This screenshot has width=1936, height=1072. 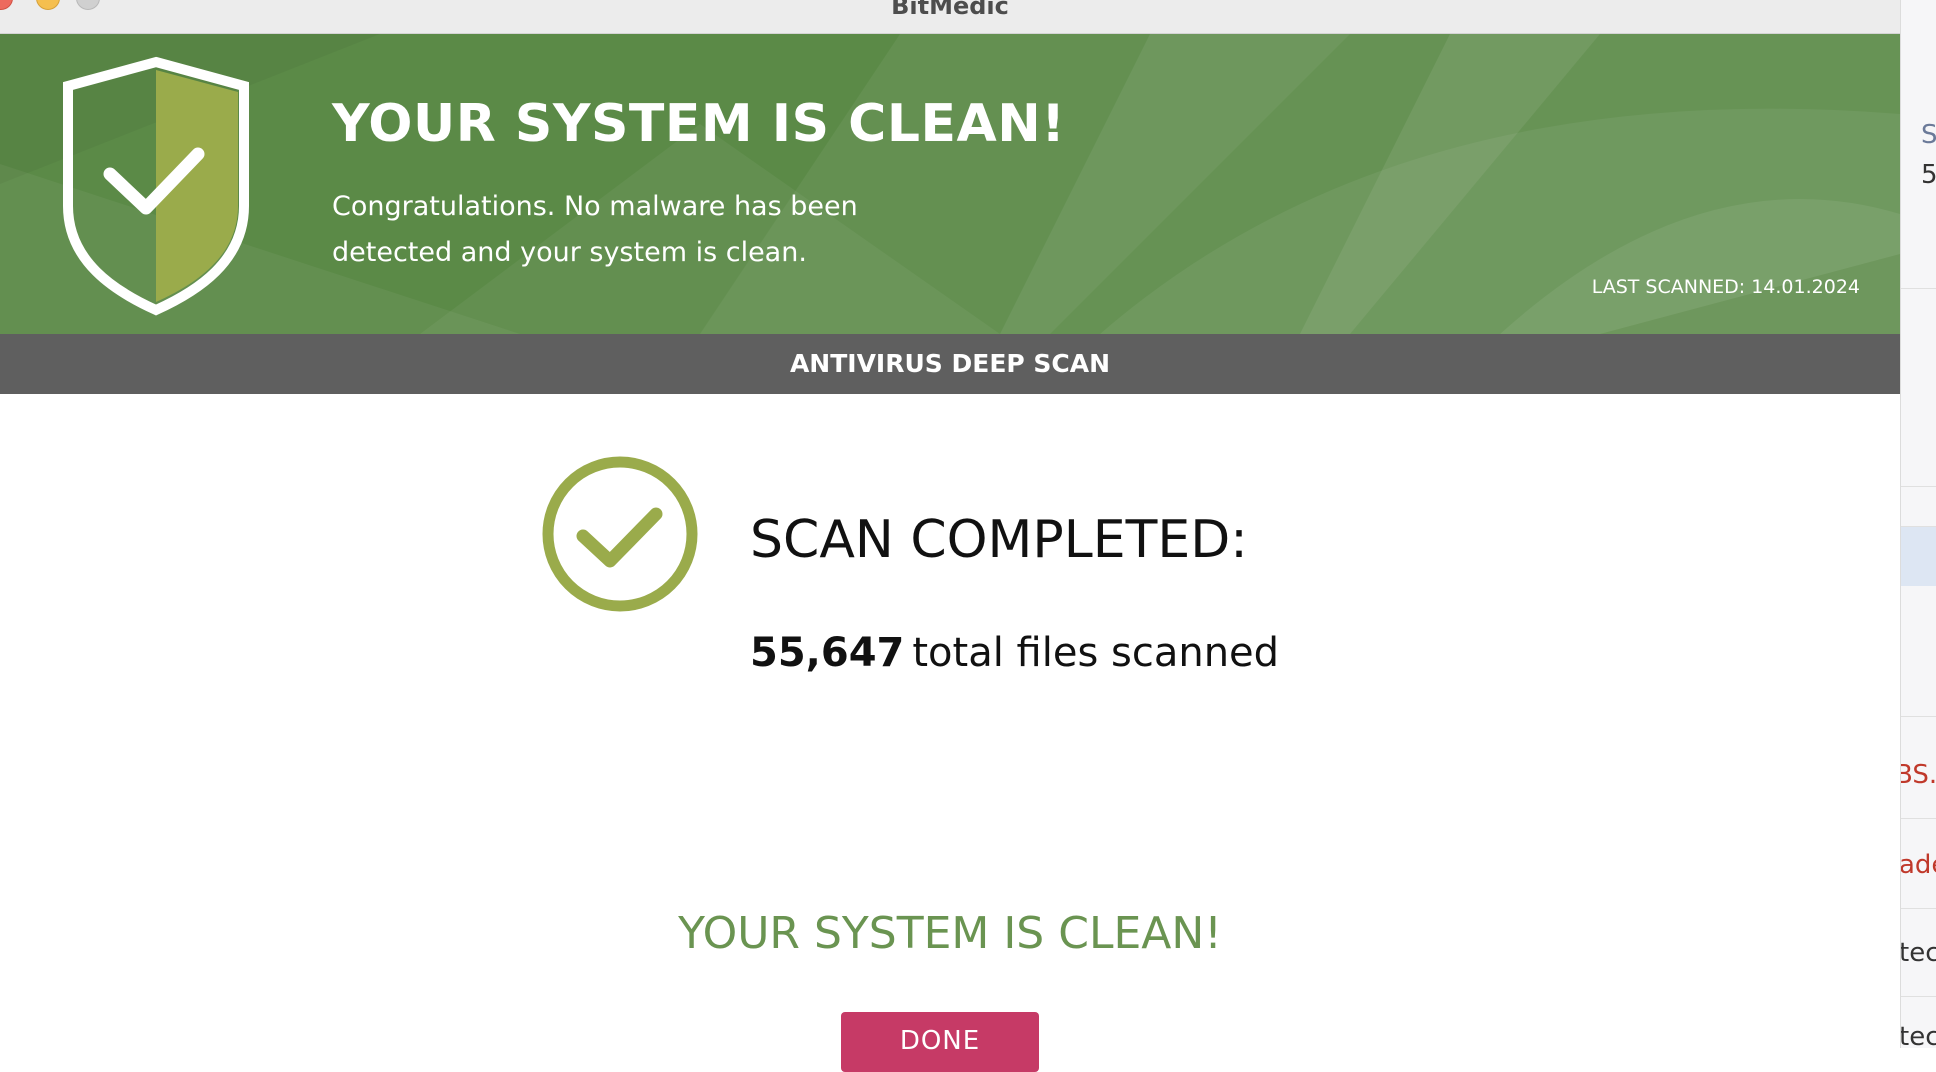 What do you see at coordinates (827, 653) in the screenshot?
I see `files-scanned-count: 55,647` at bounding box center [827, 653].